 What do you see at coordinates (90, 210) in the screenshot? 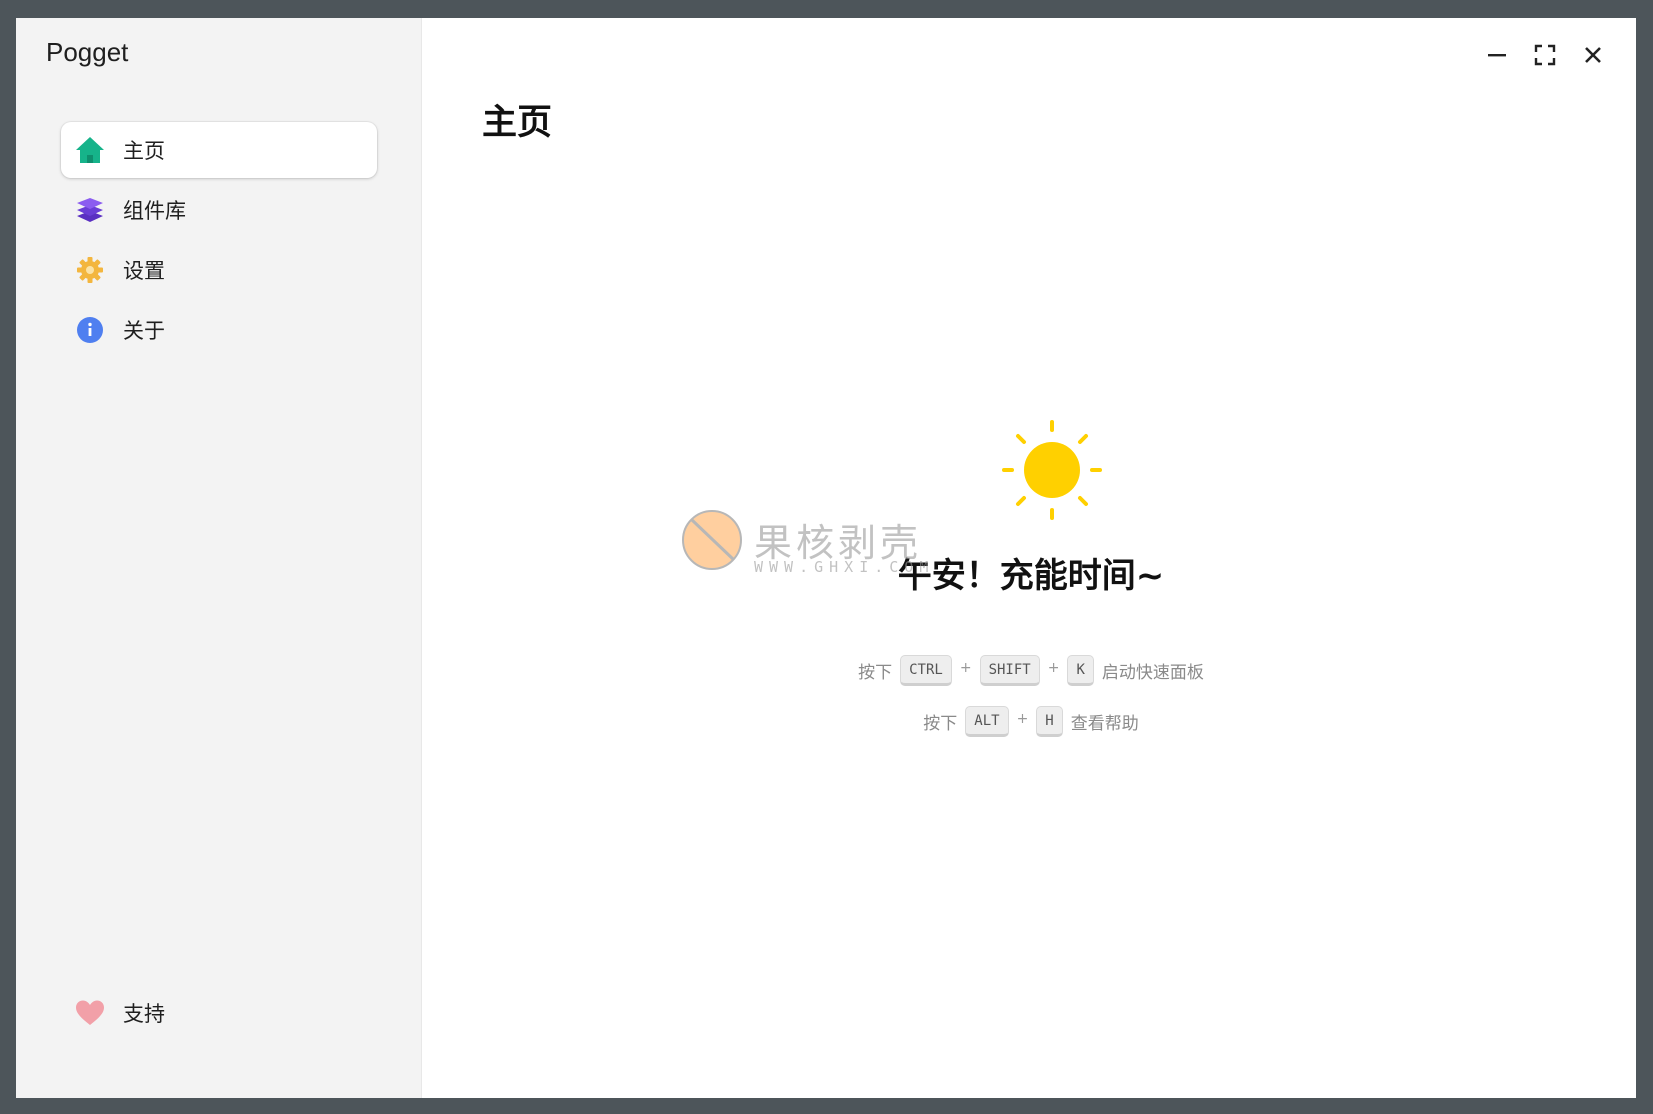
I see `layers-icon` at bounding box center [90, 210].